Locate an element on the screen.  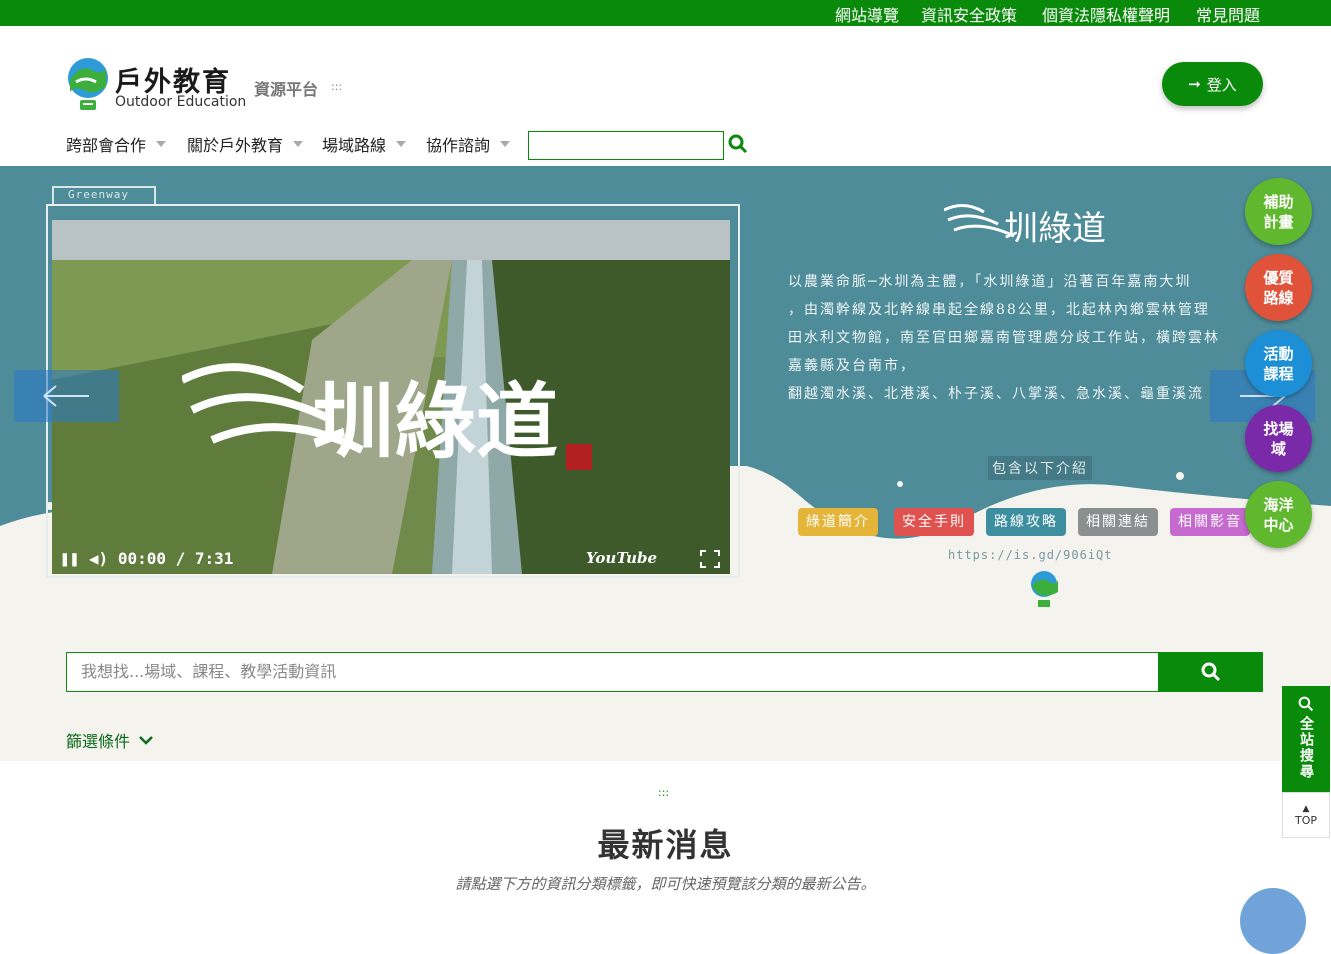
arrow-right-icon: ➞ is located at coordinates (1194, 84).